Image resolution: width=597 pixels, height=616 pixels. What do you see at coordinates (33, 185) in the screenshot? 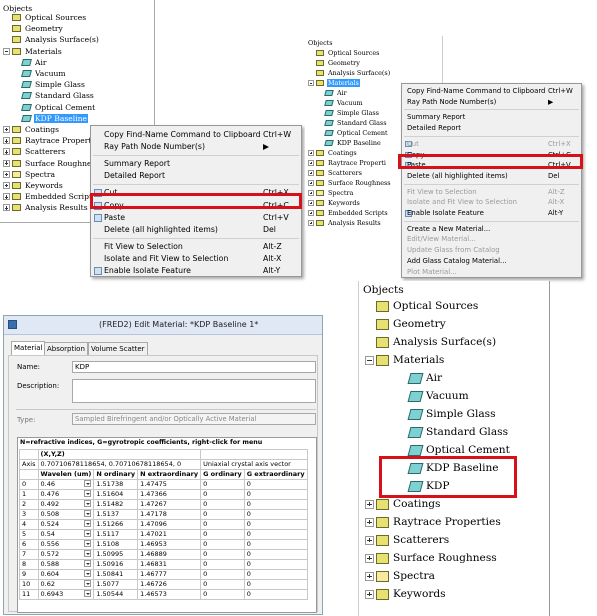
I see `tree-item: Keywords` at bounding box center [33, 185].